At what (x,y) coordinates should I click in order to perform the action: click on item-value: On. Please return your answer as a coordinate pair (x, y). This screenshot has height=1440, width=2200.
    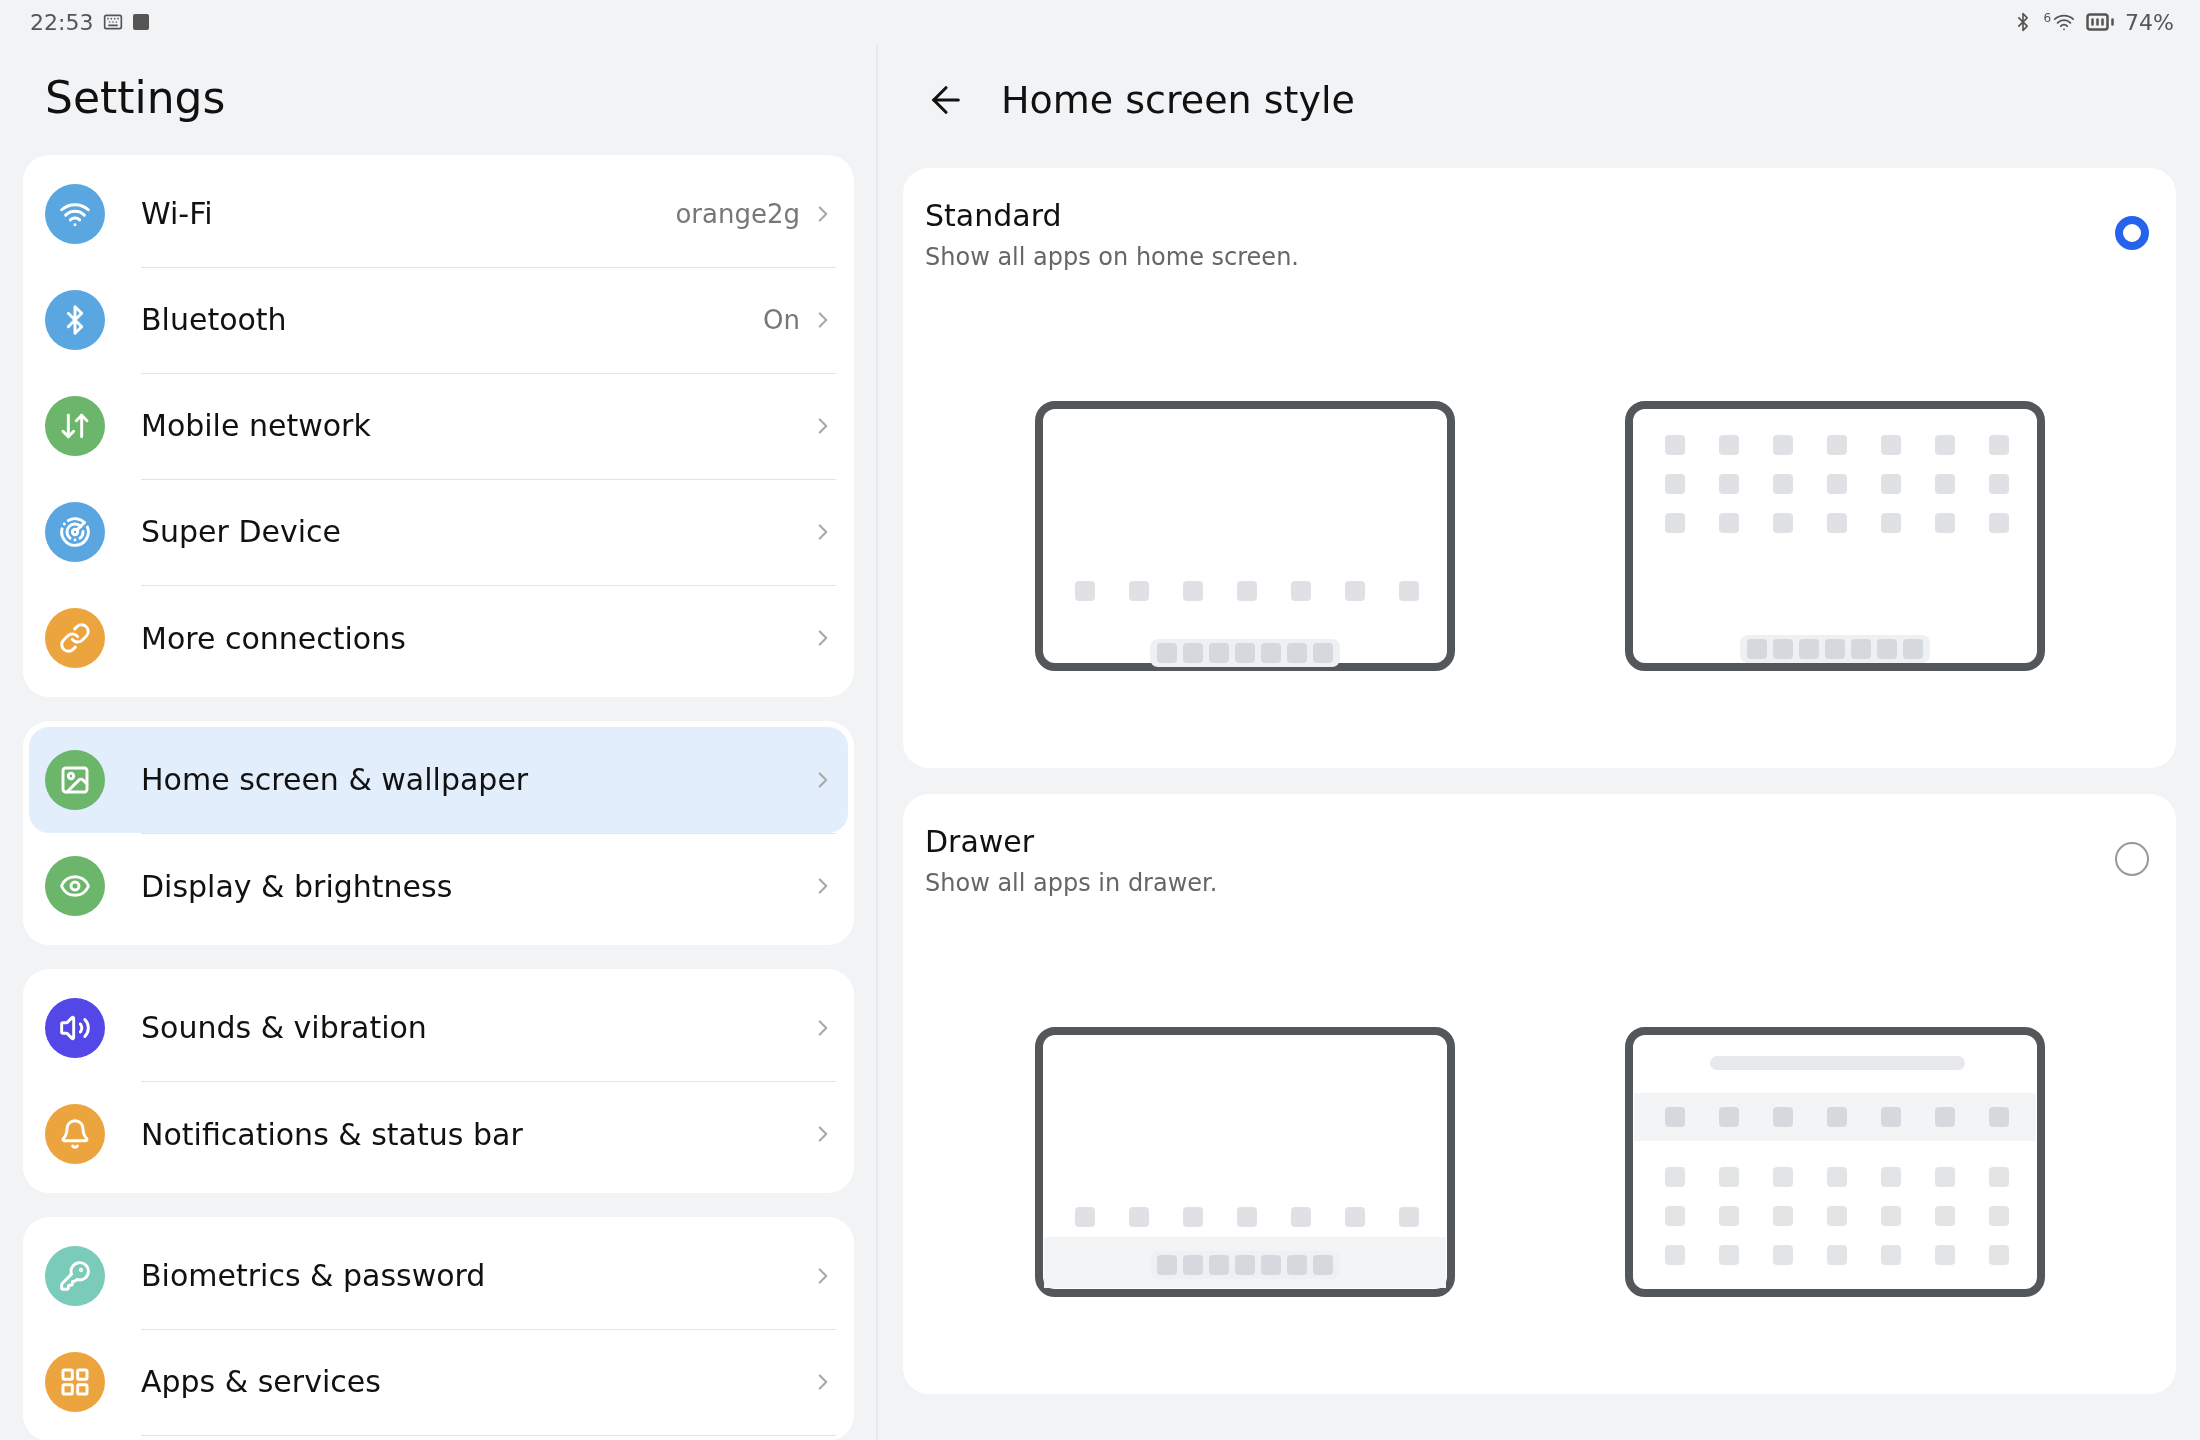
    Looking at the image, I should click on (781, 319).